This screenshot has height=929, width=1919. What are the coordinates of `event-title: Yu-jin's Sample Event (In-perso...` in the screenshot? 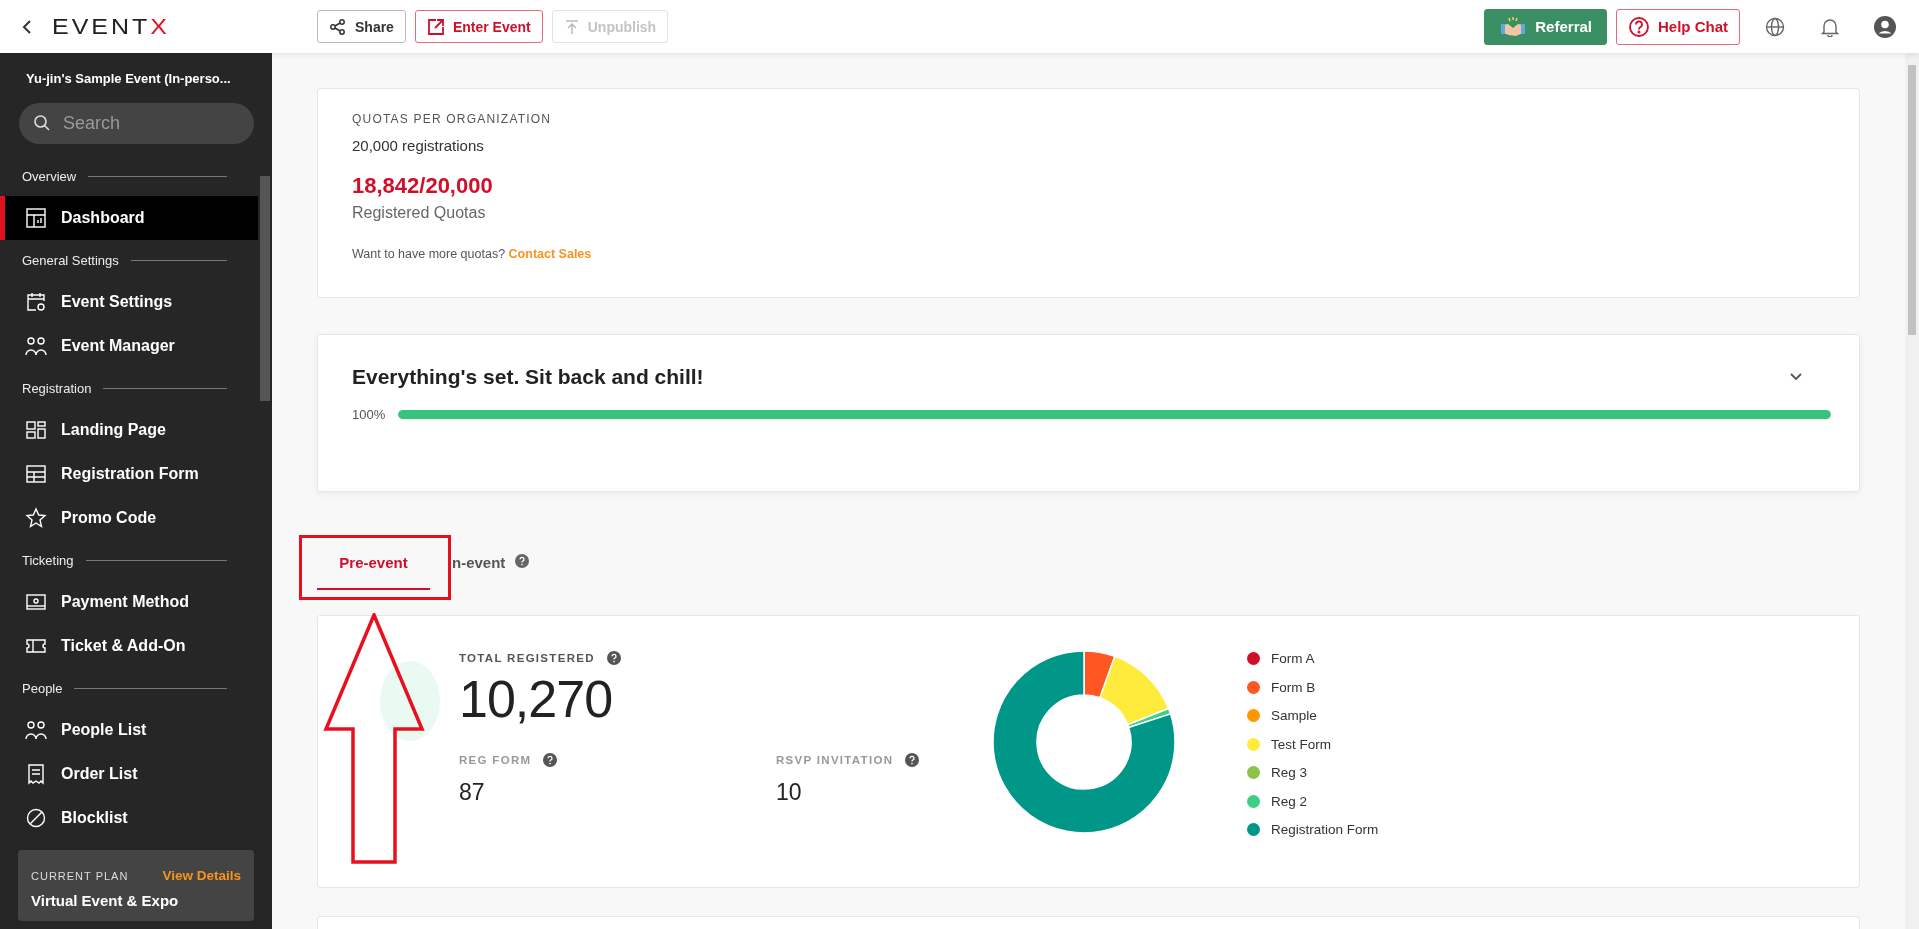 It's located at (128, 78).